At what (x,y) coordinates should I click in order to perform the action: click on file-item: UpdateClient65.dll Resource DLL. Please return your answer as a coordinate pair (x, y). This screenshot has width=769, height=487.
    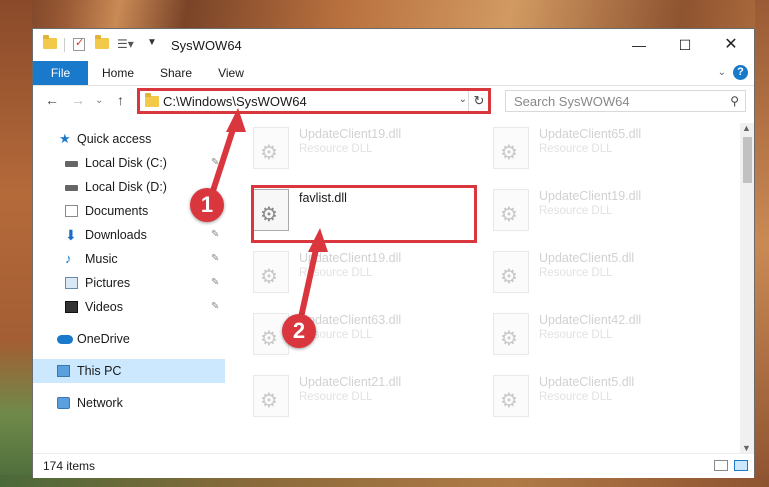
    Looking at the image, I should click on (604, 149).